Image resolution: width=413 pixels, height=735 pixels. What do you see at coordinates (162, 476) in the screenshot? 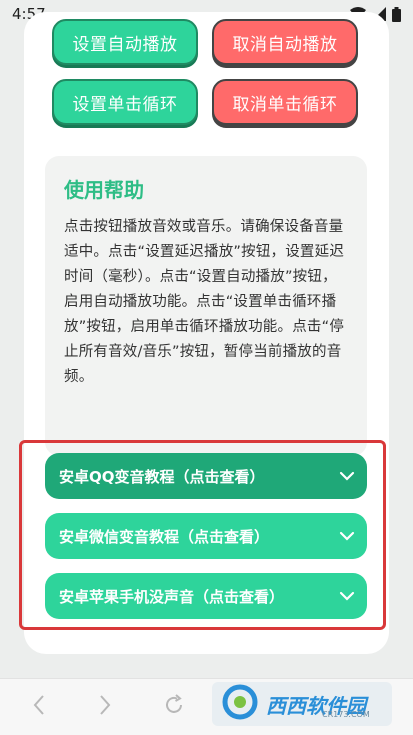
I see `tutorial-qq-label: 安卓QQ变音教程（点击查看）` at bounding box center [162, 476].